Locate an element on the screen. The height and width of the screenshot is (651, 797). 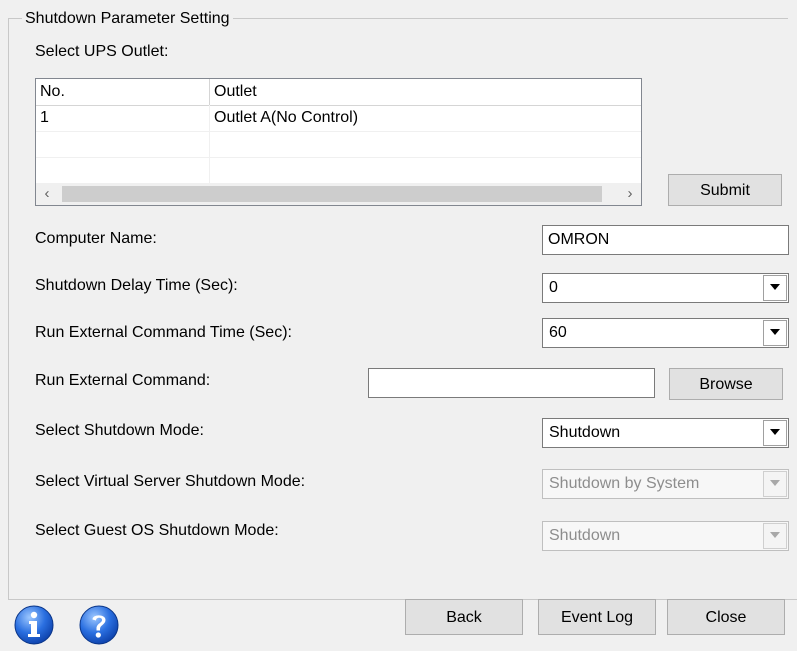
run-cmd-time-select: 60 is located at coordinates (665, 333).